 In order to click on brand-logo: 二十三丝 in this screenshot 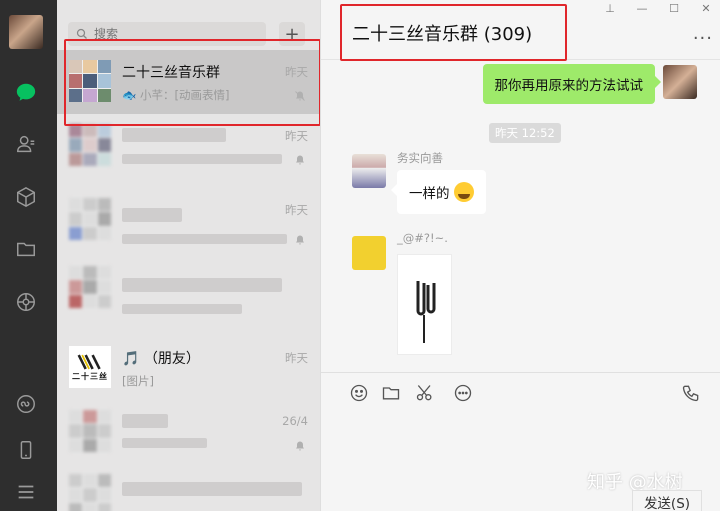, I will do `click(90, 367)`.